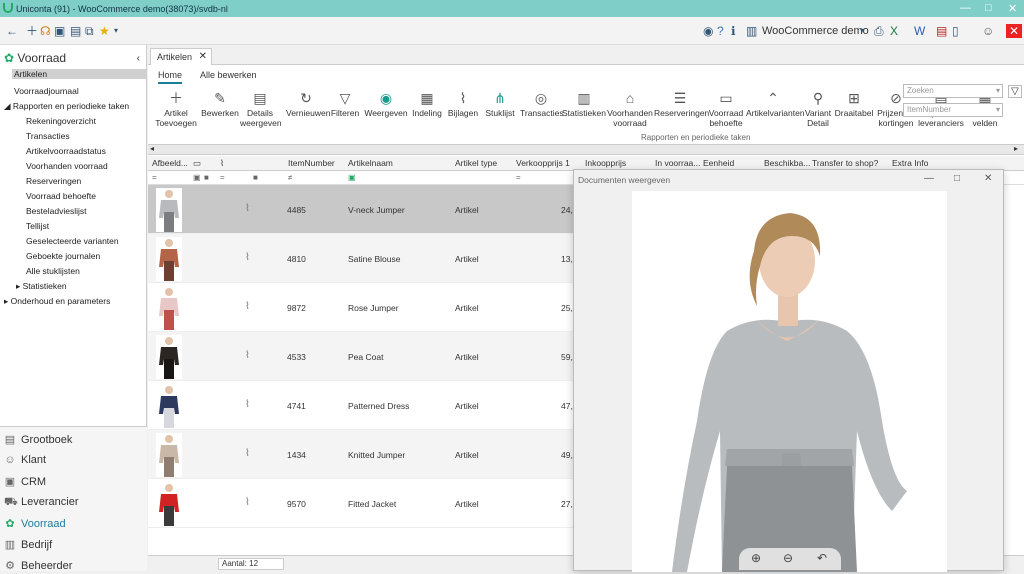 The width and height of the screenshot is (1024, 574). Describe the element at coordinates (815, 31) in the screenshot. I see `company-selector: WooCommerce demo` at that location.